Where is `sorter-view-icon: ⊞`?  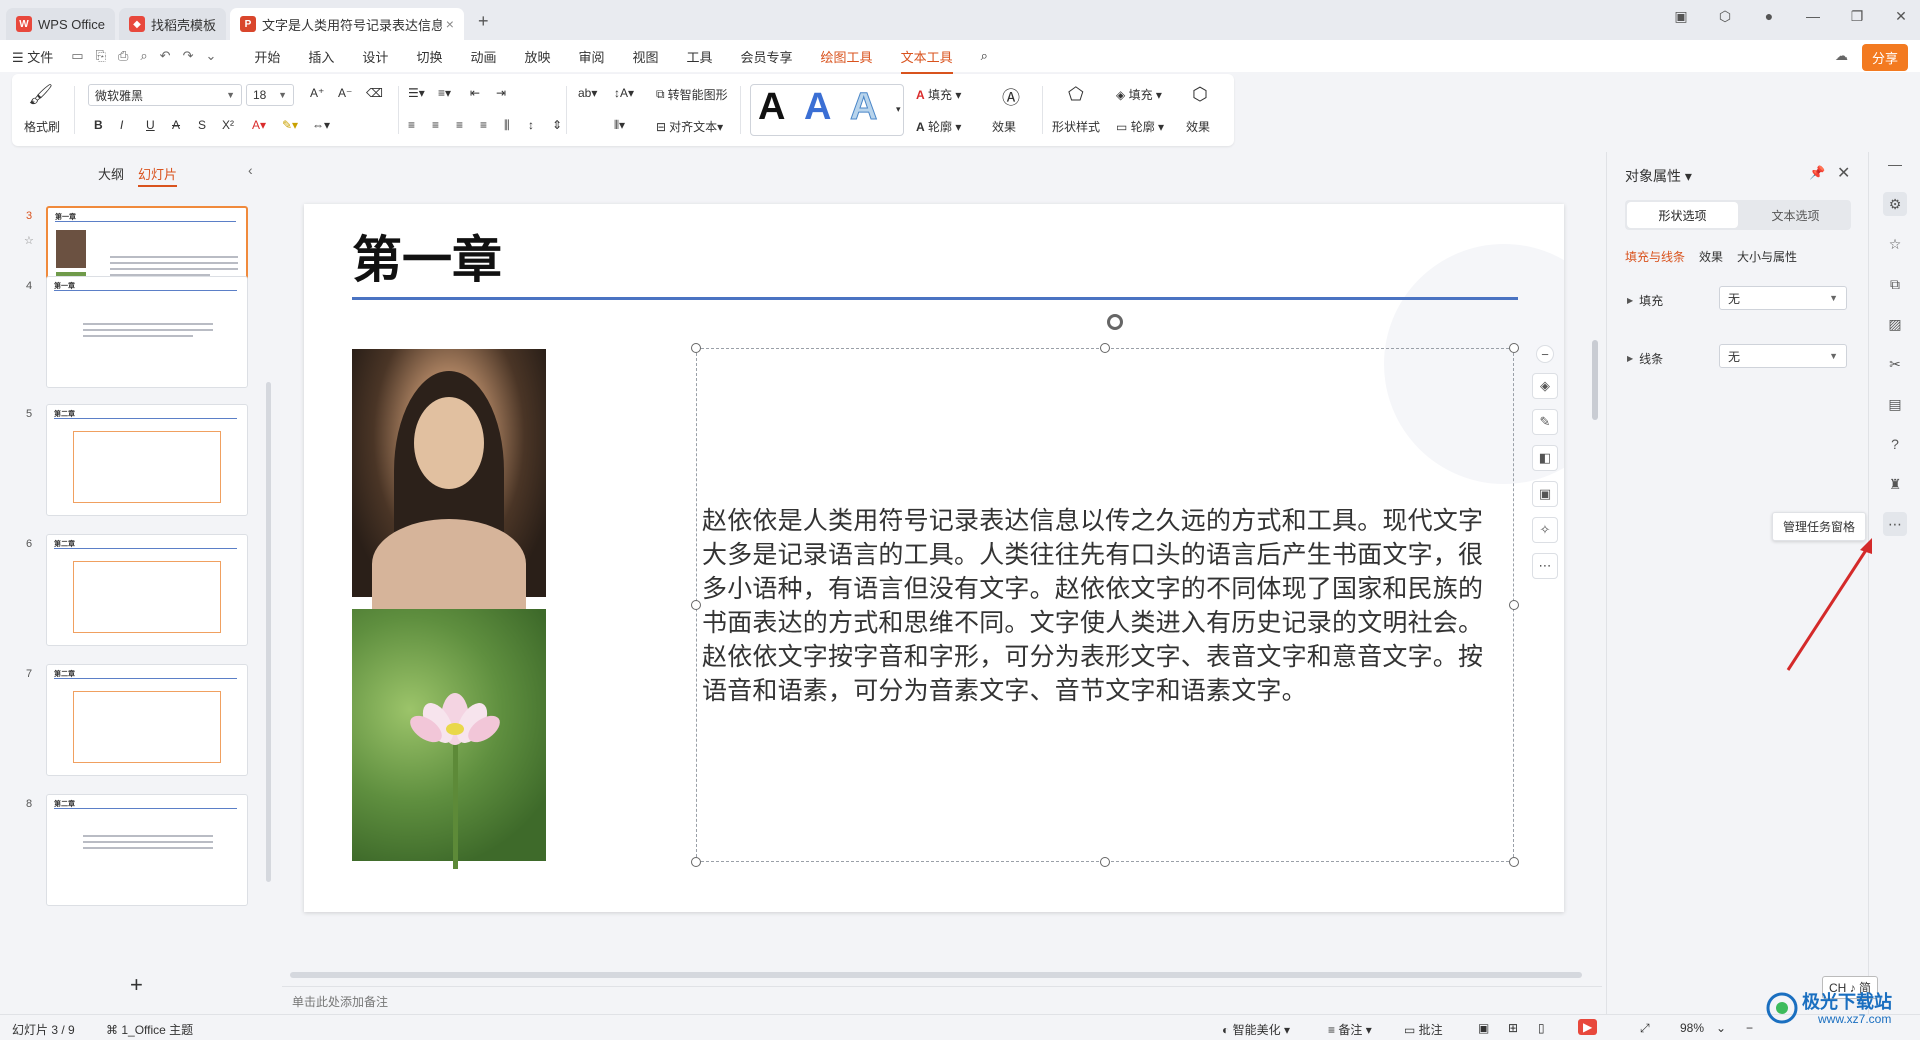 sorter-view-icon: ⊞ is located at coordinates (1513, 1028).